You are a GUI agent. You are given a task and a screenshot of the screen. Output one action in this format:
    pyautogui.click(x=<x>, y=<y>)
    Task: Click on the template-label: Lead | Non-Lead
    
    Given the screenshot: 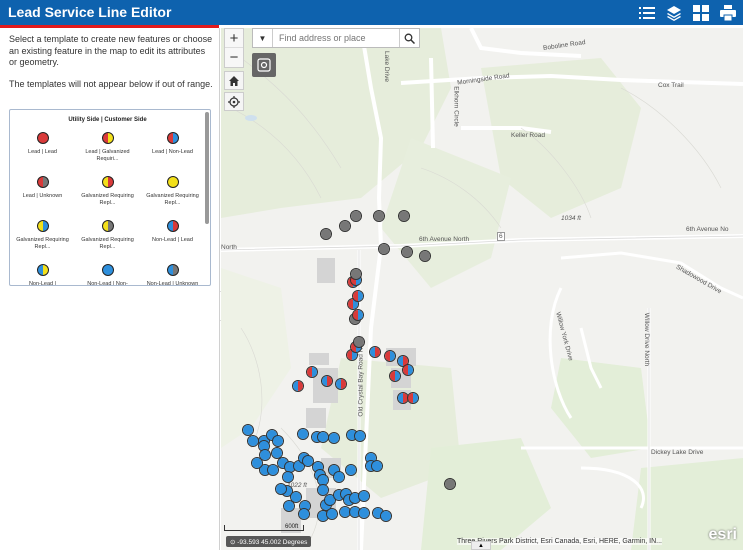 What is the action you would take?
    pyautogui.click(x=172, y=152)
    